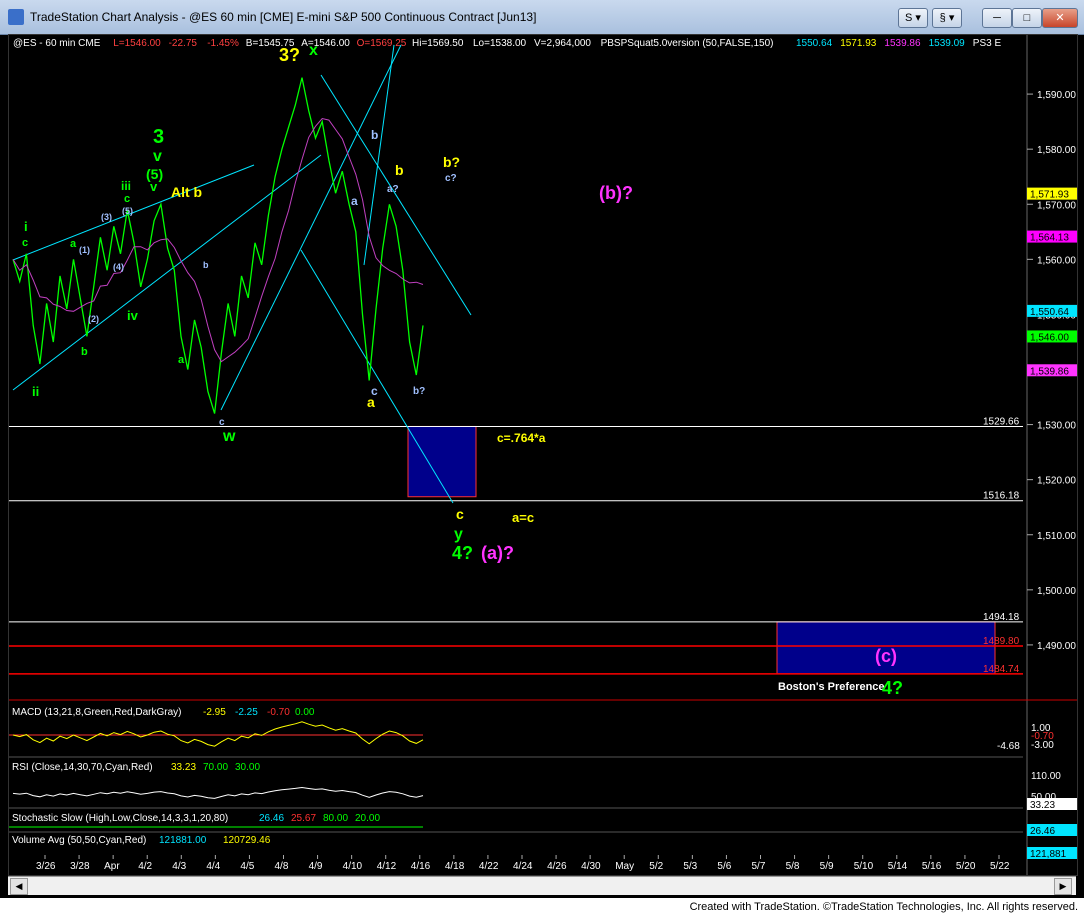  Describe the element at coordinates (371, 402) in the screenshot. I see `wave-label-31: a` at that location.